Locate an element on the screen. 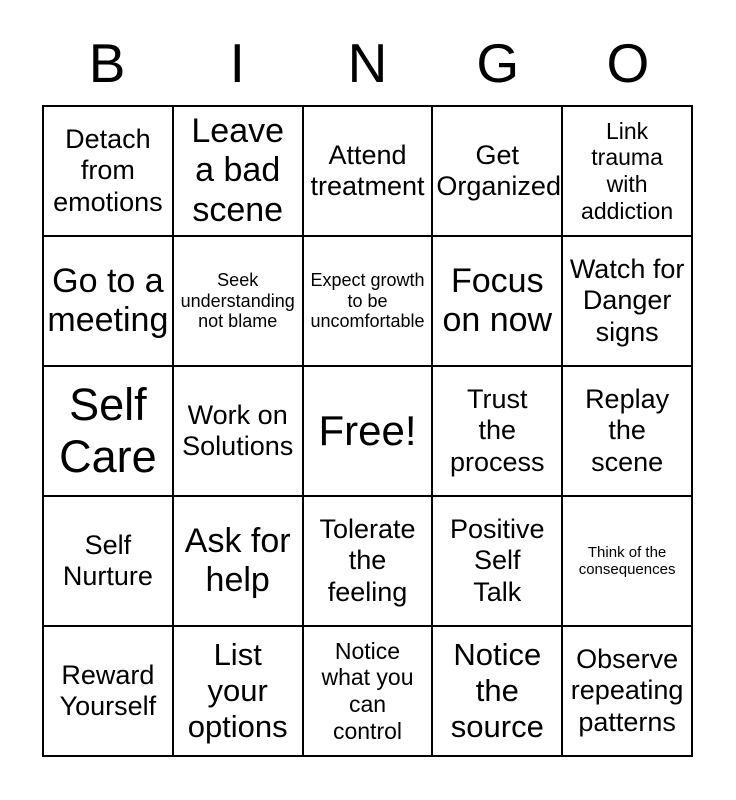 The image size is (736, 800). bingo-header-letter-o: O is located at coordinates (628, 63).